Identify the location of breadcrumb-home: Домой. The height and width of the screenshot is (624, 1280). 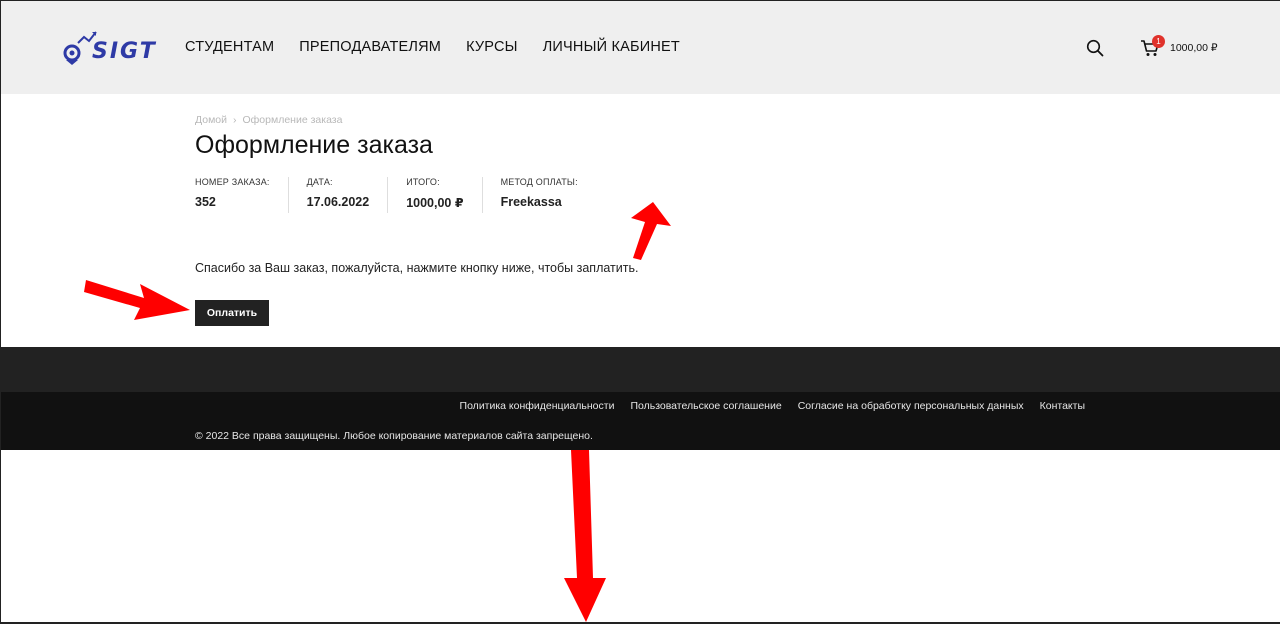
(211, 120).